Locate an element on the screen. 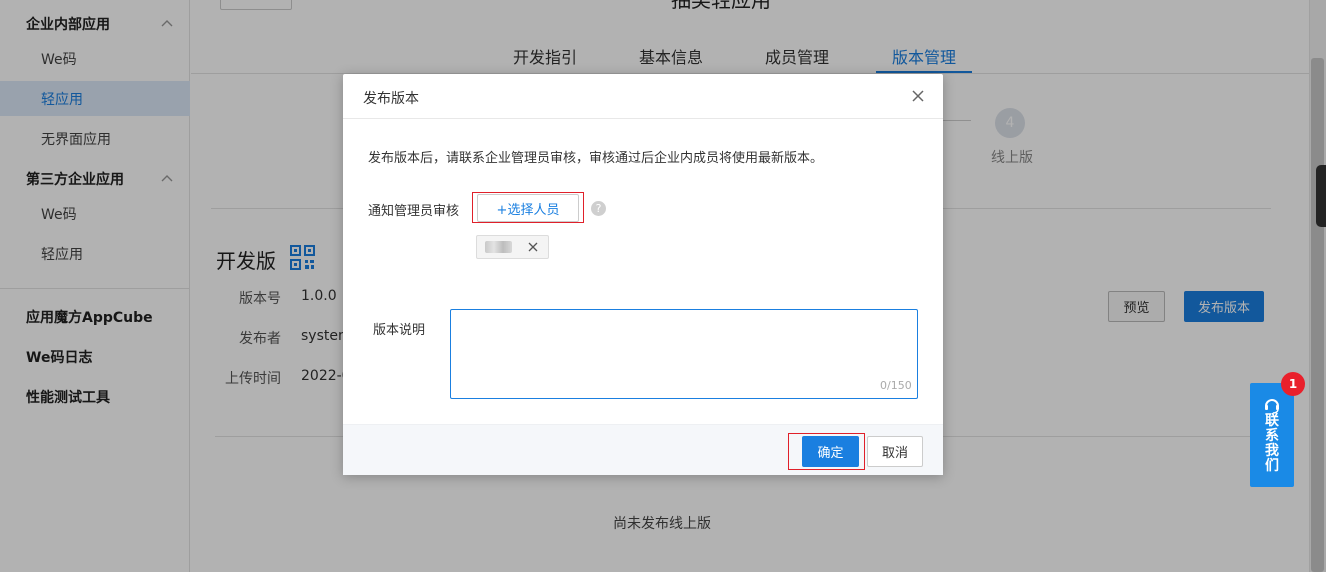  notify-admin-label: 通知管理员审核 is located at coordinates (414, 211).